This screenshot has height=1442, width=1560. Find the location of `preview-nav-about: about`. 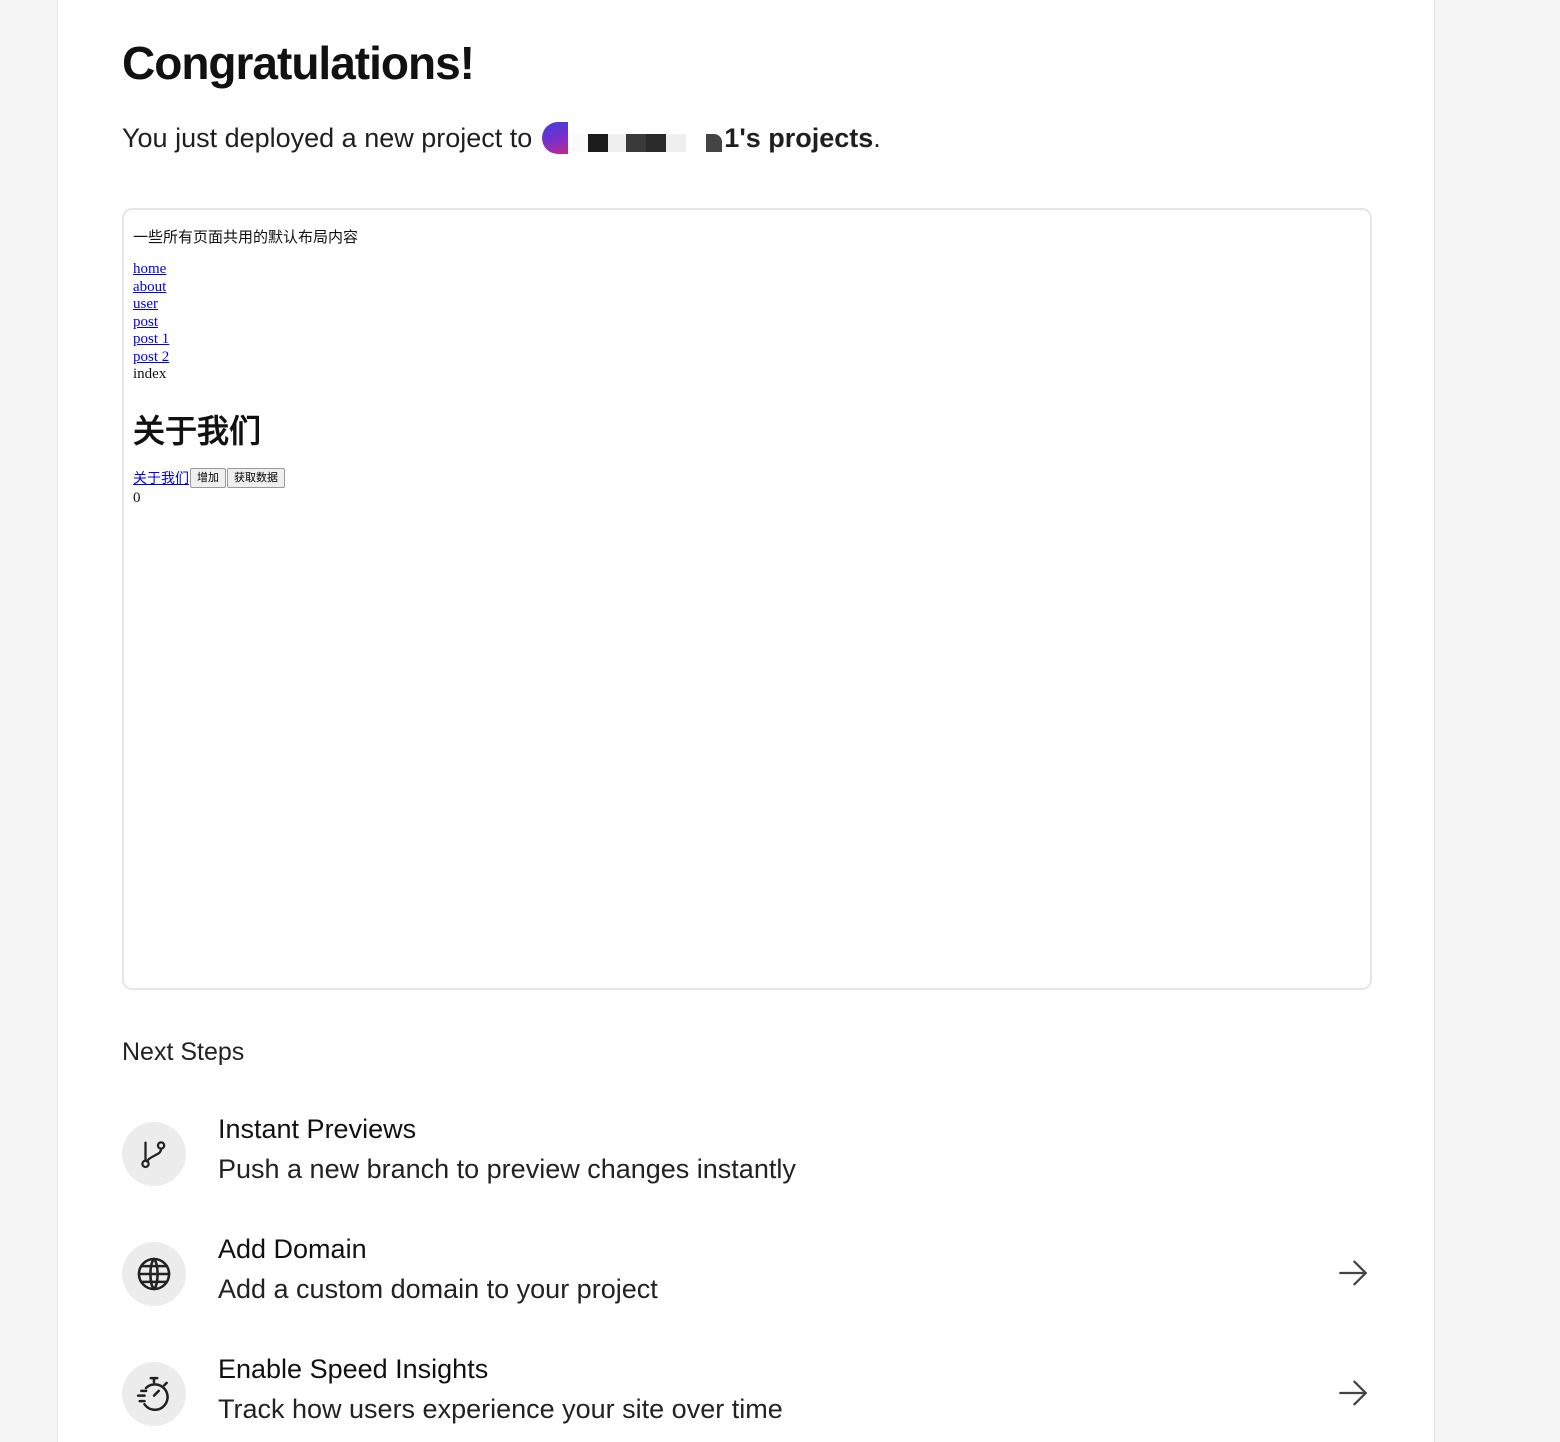

preview-nav-about: about is located at coordinates (151, 288).